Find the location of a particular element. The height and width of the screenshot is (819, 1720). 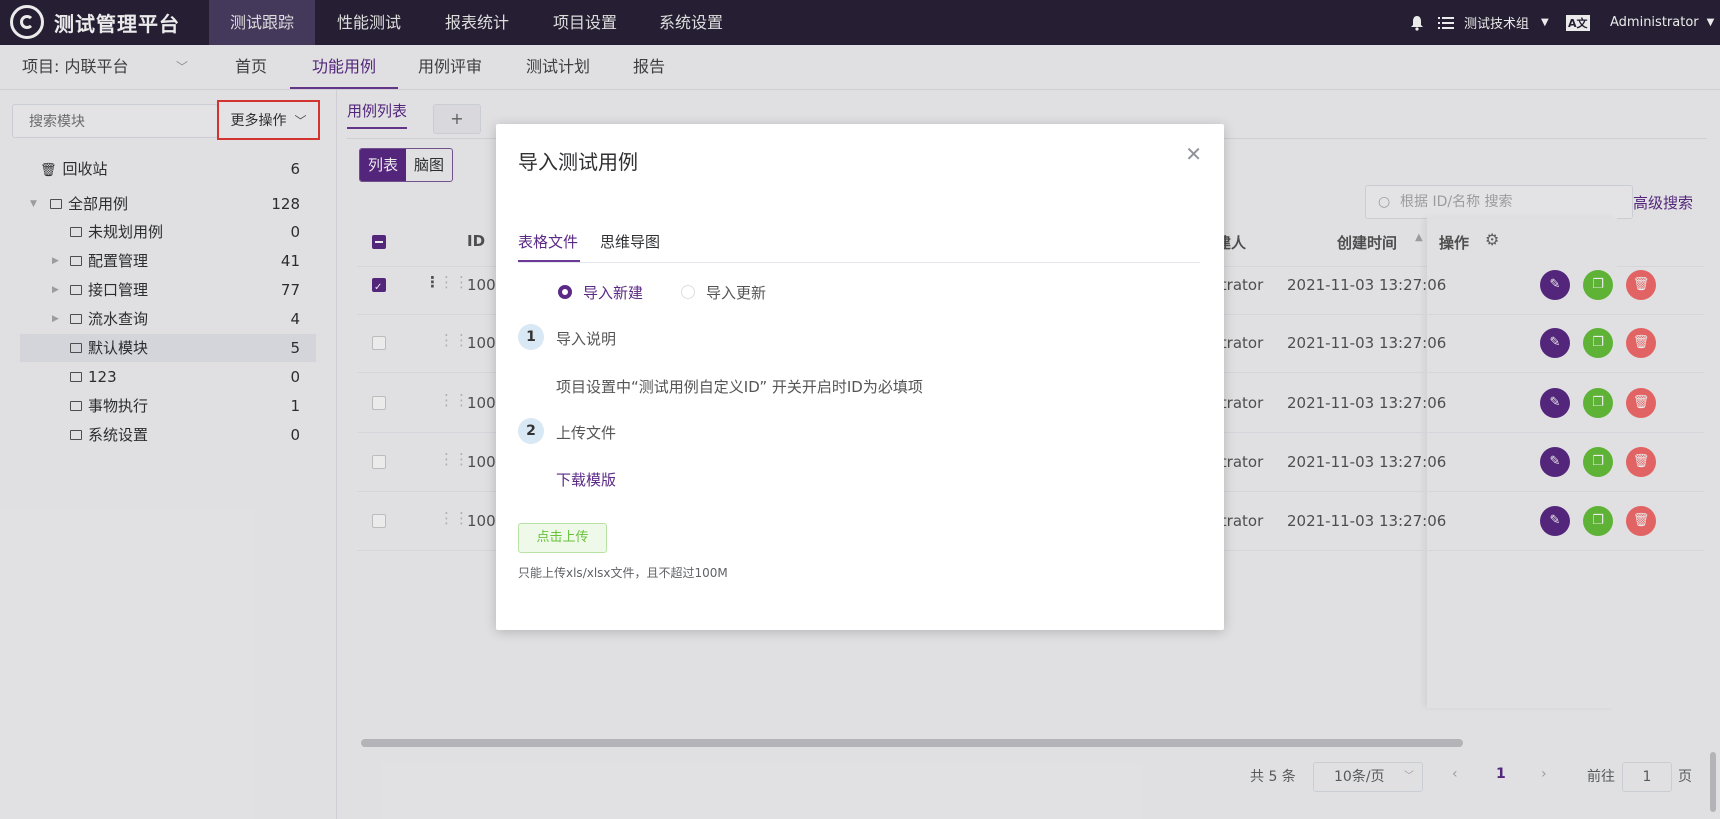

download-template-link: 下载模版 is located at coordinates (586, 479).